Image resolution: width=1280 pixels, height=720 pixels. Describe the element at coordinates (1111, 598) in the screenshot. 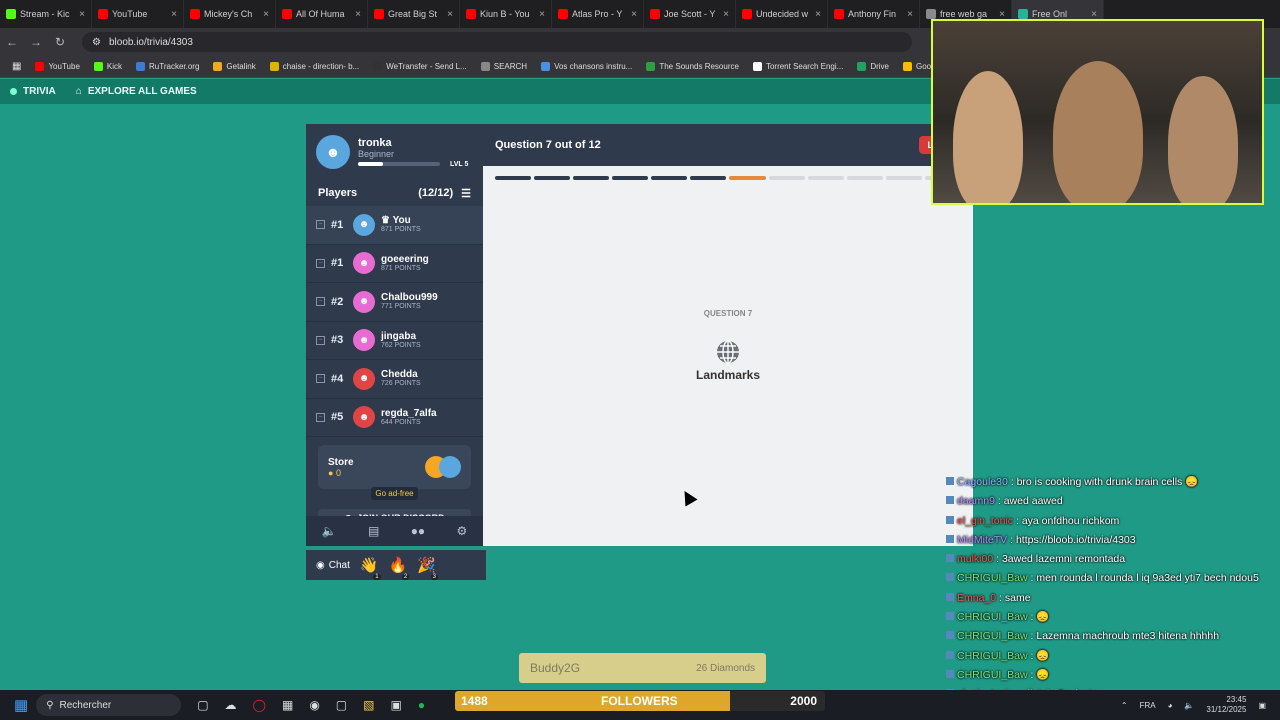

I see `chat-message: Emna_0 : same` at that location.